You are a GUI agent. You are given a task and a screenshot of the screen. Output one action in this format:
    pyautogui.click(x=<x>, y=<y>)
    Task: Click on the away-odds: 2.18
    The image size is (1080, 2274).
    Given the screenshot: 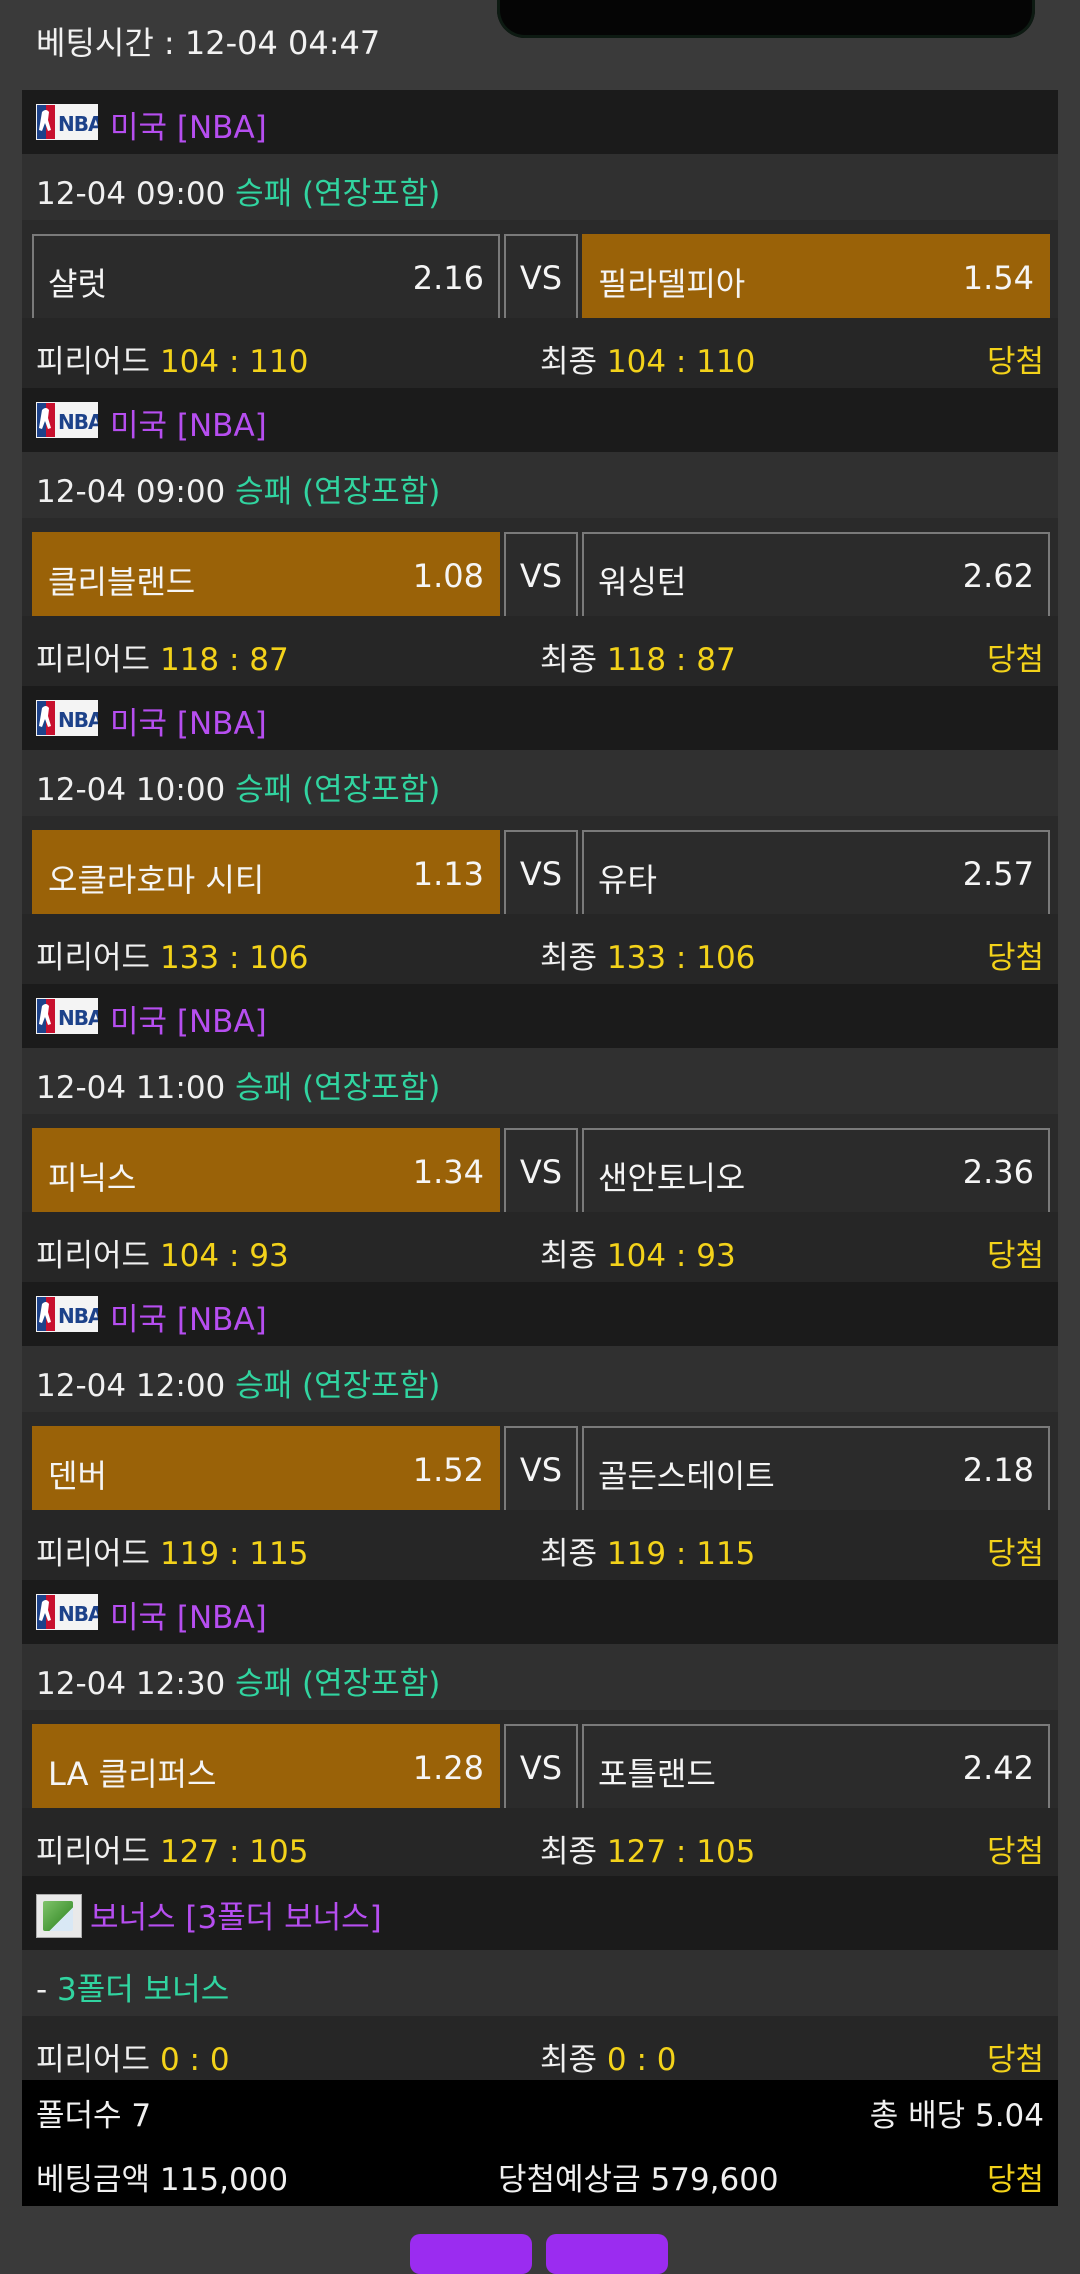 What is the action you would take?
    pyautogui.click(x=998, y=1470)
    